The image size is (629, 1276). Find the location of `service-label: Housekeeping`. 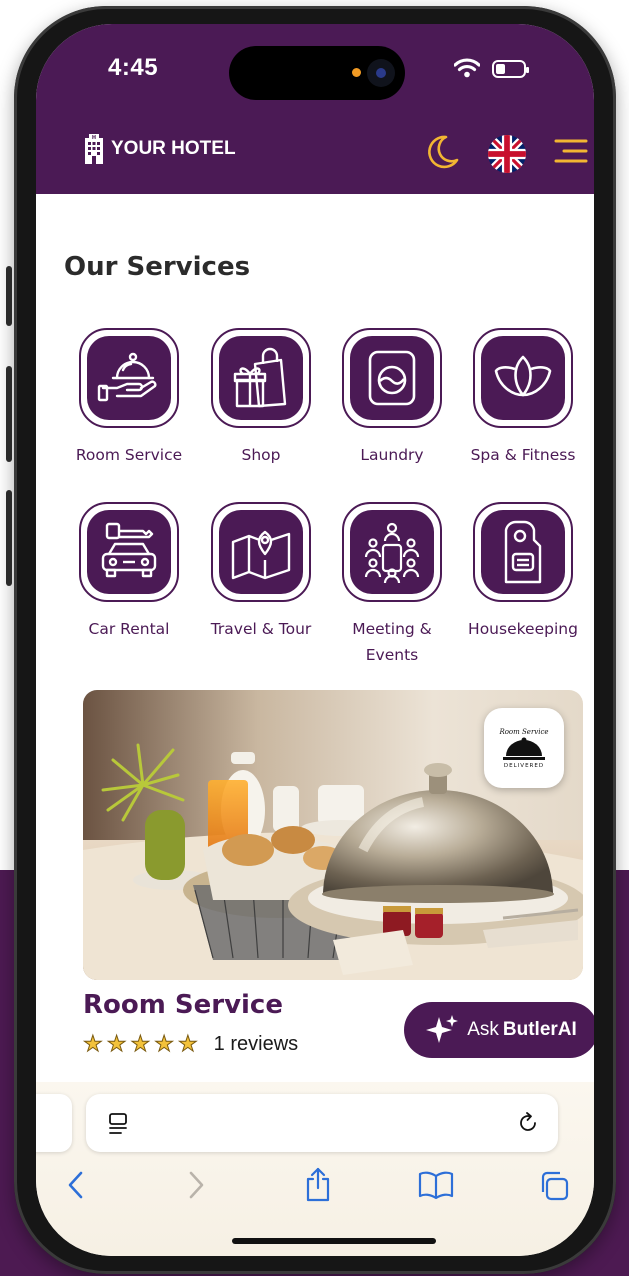

service-label: Housekeeping is located at coordinates (523, 629).